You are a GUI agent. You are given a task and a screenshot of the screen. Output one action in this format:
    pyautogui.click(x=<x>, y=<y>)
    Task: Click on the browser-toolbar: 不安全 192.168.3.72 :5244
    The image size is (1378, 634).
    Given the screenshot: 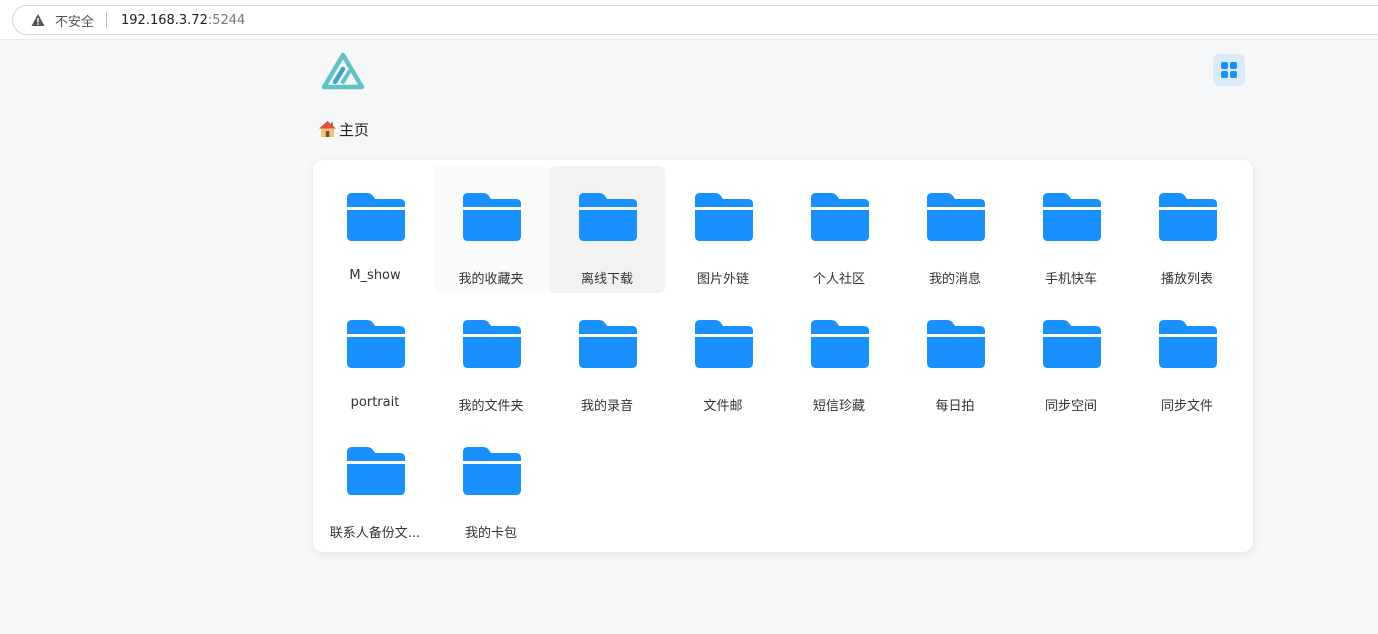 What is the action you would take?
    pyautogui.click(x=689, y=20)
    